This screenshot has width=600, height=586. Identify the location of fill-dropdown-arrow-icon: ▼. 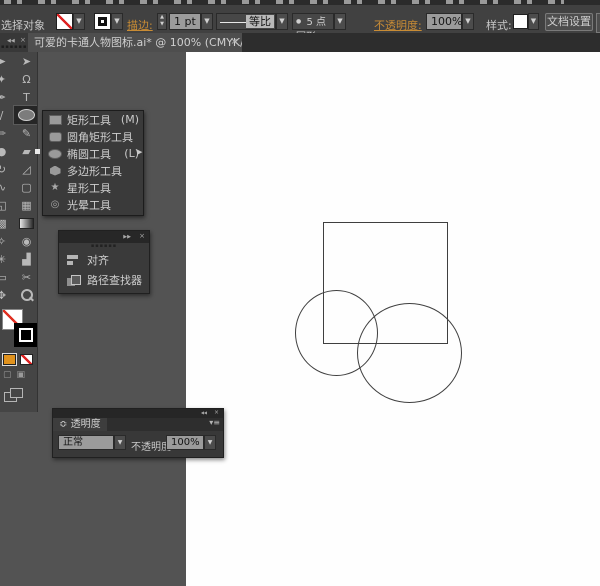
(79, 21).